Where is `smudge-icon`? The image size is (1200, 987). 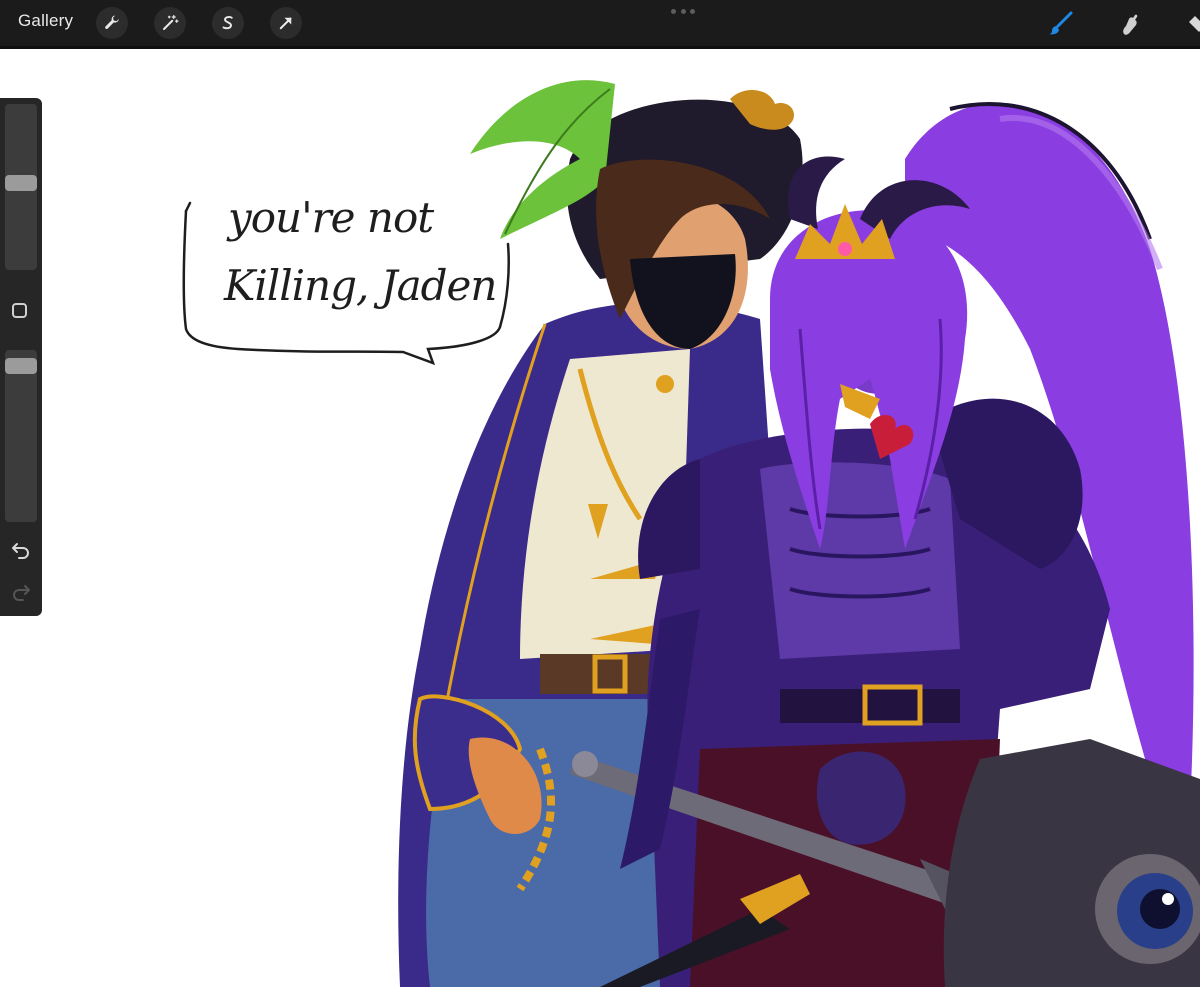
smudge-icon is located at coordinates (1130, 24).